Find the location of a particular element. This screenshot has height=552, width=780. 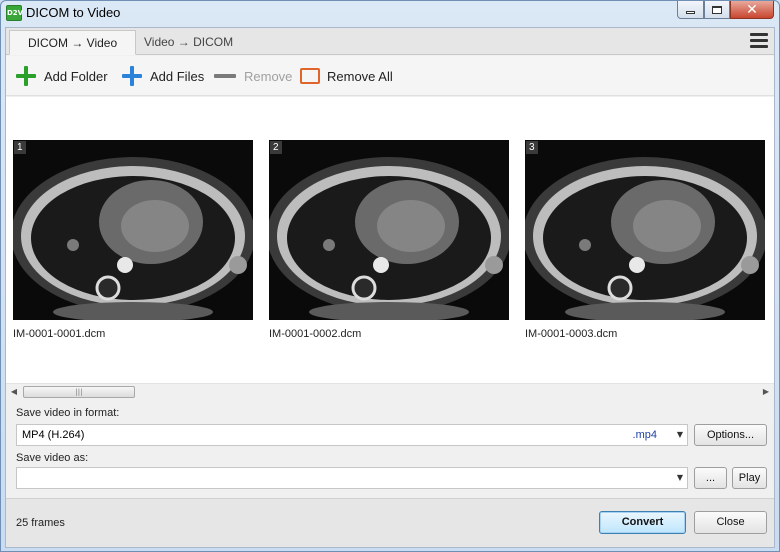

add-folder-label: Add Folder is located at coordinates (76, 76).